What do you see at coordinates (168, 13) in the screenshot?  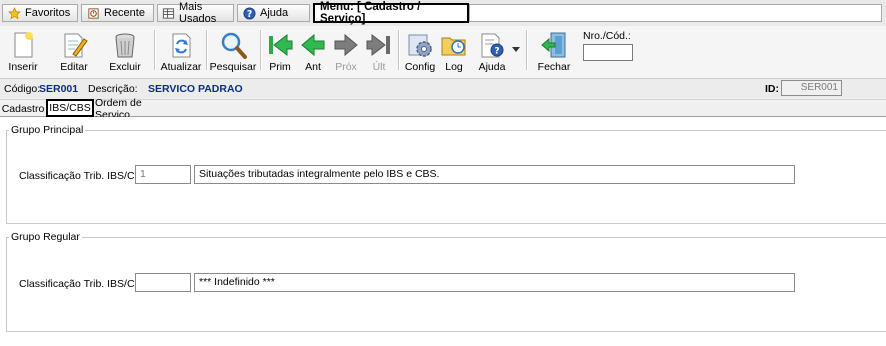 I see `table-icon` at bounding box center [168, 13].